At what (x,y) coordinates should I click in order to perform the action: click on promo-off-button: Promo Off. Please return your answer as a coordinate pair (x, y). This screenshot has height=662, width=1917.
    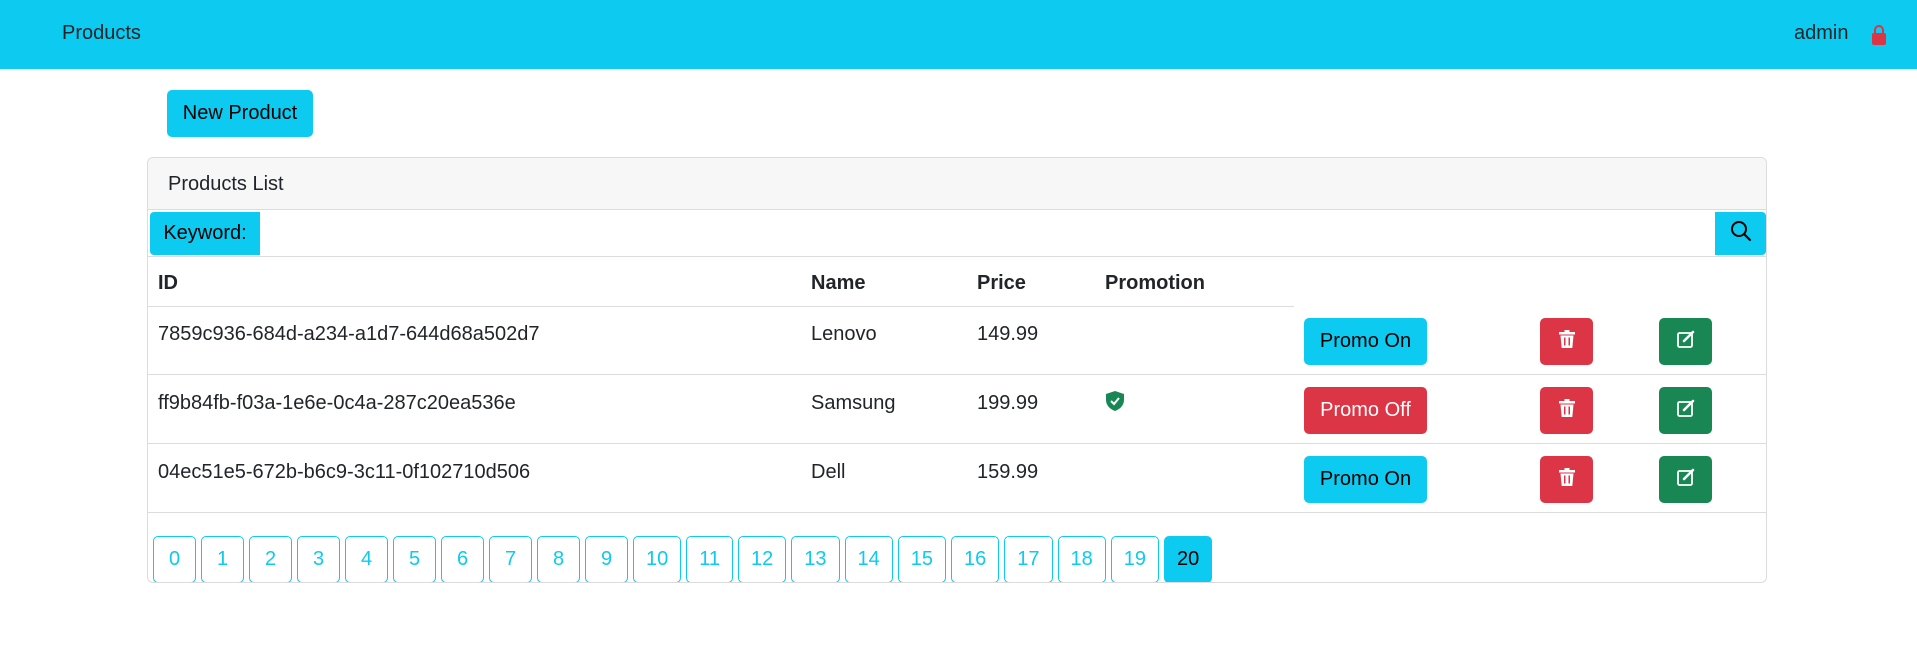
    Looking at the image, I should click on (1365, 410).